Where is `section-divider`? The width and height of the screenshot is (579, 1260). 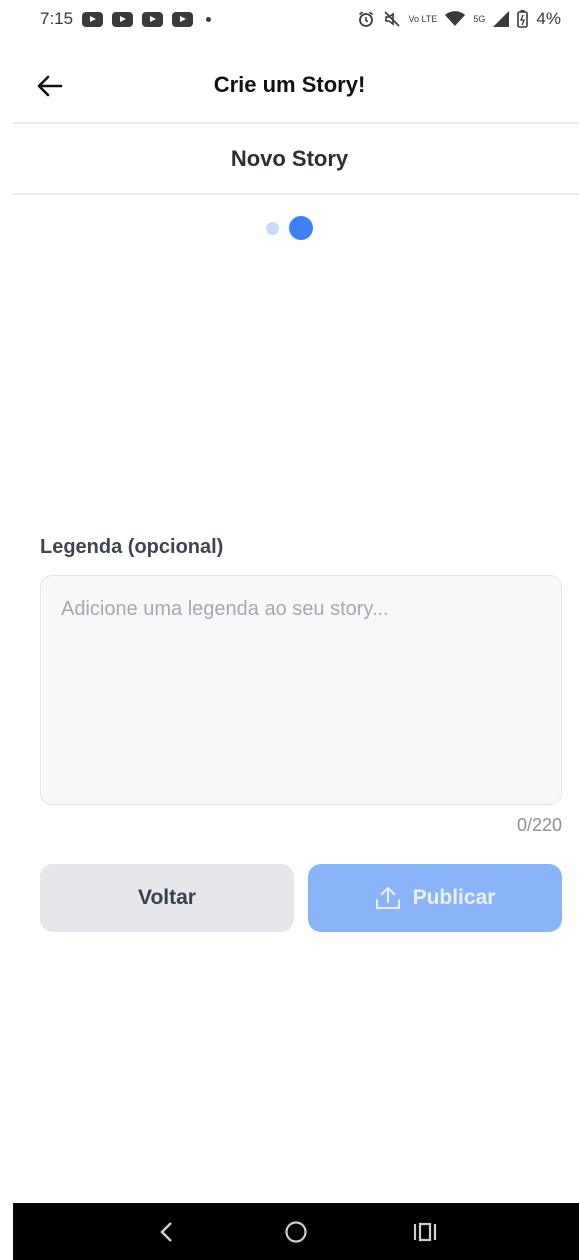 section-divider is located at coordinates (296, 194).